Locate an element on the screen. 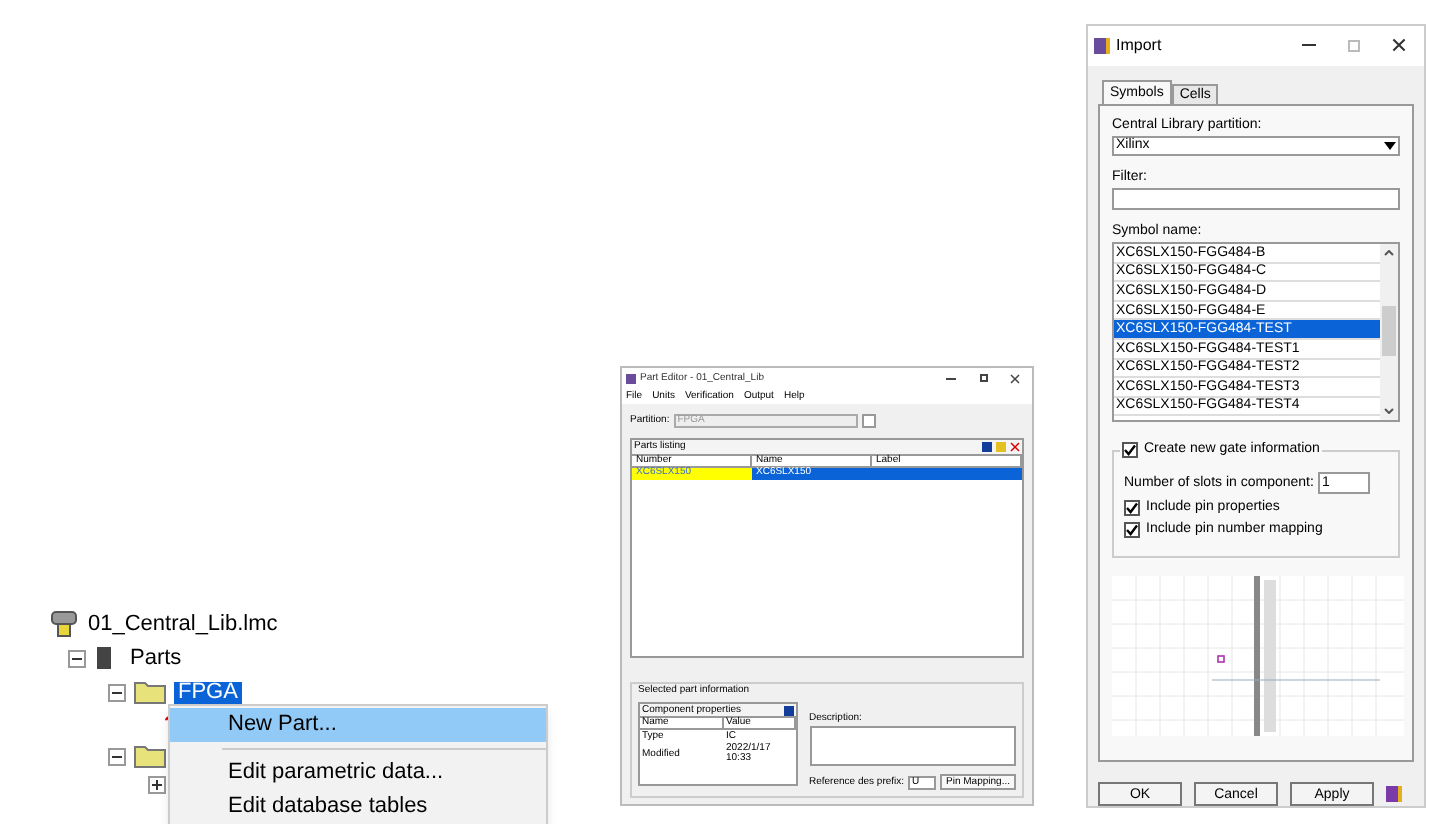 The width and height of the screenshot is (1456, 824). dropdown-arrow-icon is located at coordinates (1390, 145).